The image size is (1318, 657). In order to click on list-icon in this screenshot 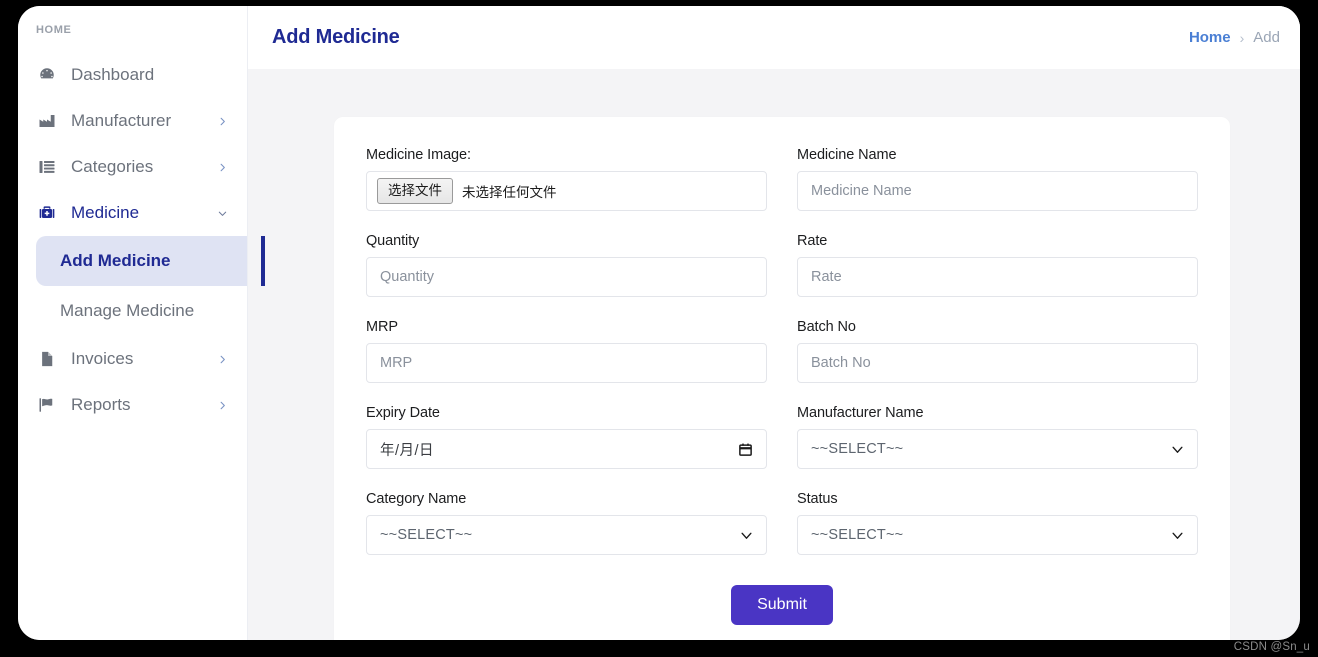, I will do `click(47, 167)`.